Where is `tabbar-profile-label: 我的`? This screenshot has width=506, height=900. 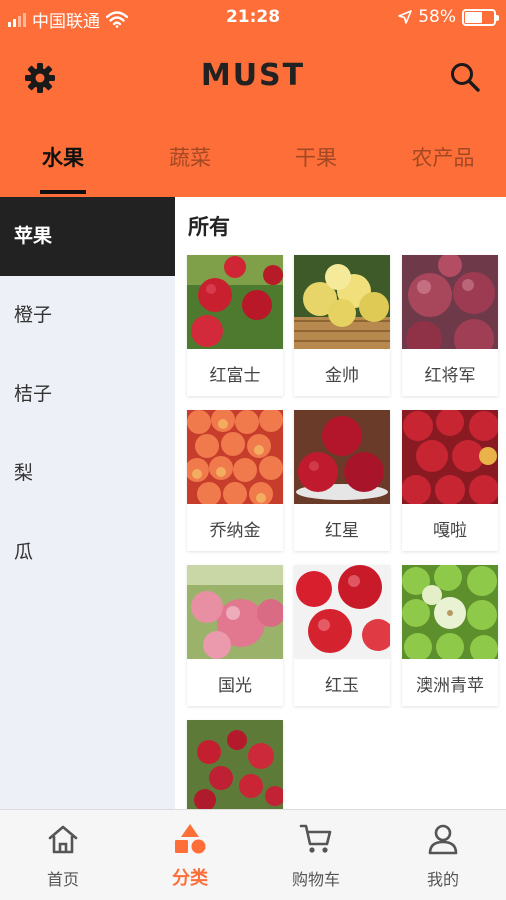 tabbar-profile-label: 我的 is located at coordinates (442, 879).